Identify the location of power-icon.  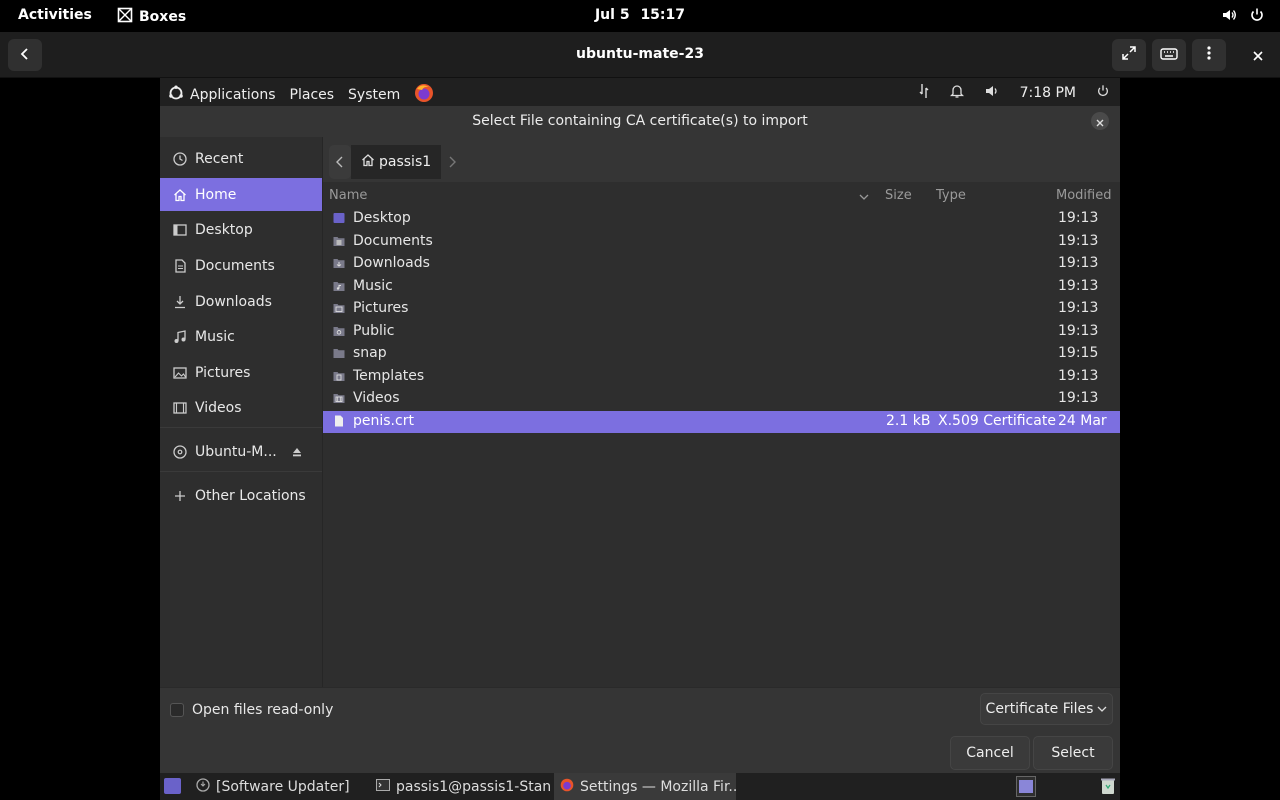
(1257, 15).